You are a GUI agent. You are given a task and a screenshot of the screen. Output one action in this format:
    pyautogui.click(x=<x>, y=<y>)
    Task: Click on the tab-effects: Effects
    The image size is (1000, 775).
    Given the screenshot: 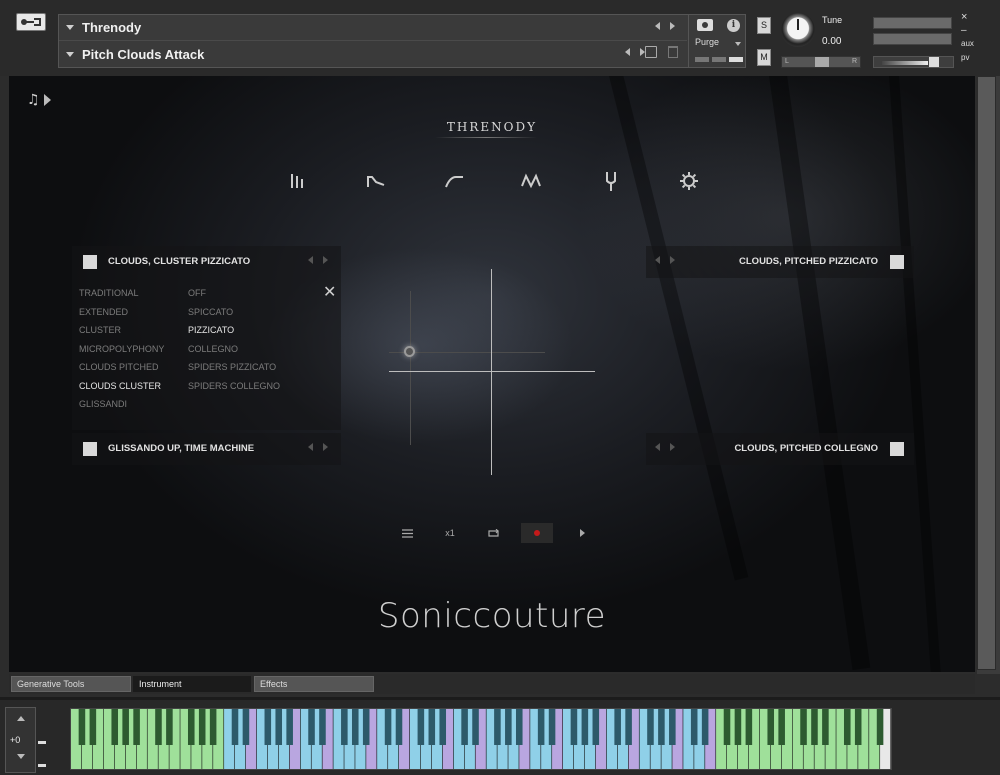 What is the action you would take?
    pyautogui.click(x=314, y=684)
    